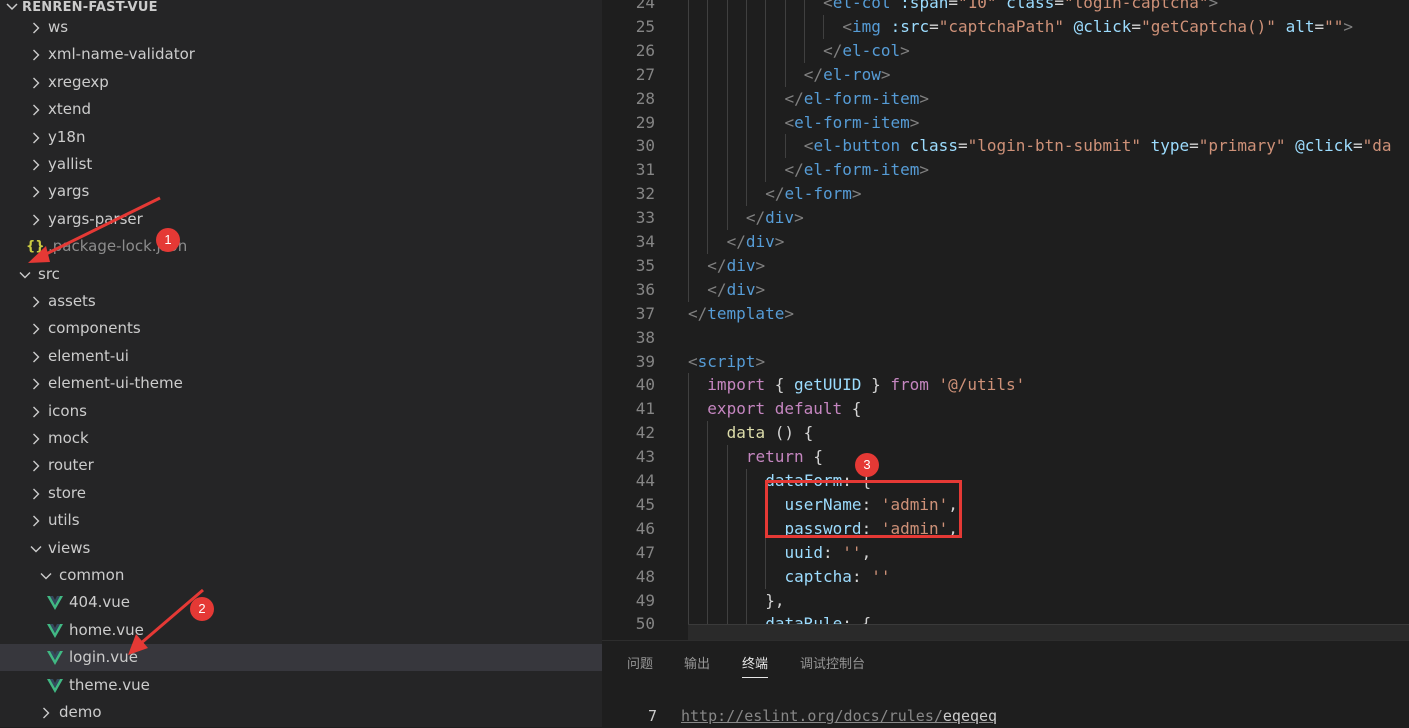  I want to click on arrow-to-login-vue, so click(166, 621).